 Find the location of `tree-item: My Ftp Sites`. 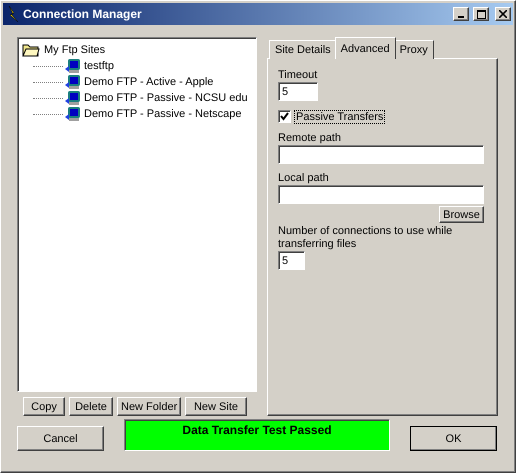

tree-item: My Ftp Sites is located at coordinates (75, 50).